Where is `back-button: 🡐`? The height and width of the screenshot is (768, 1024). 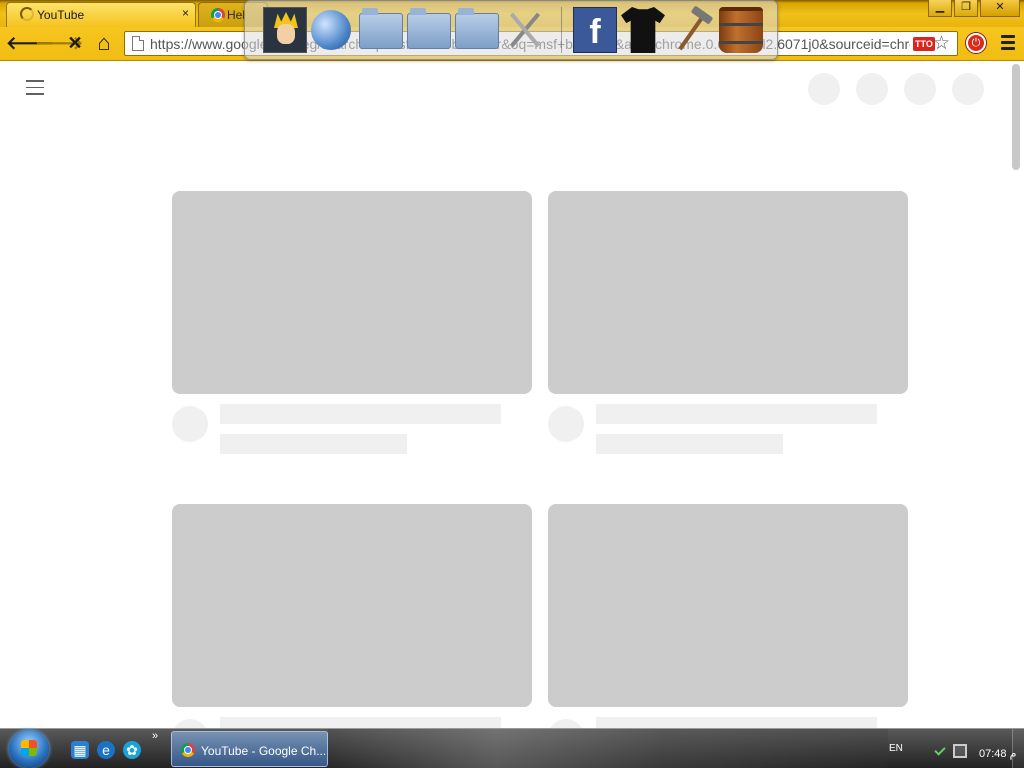 back-button: 🡐 is located at coordinates (30, 43).